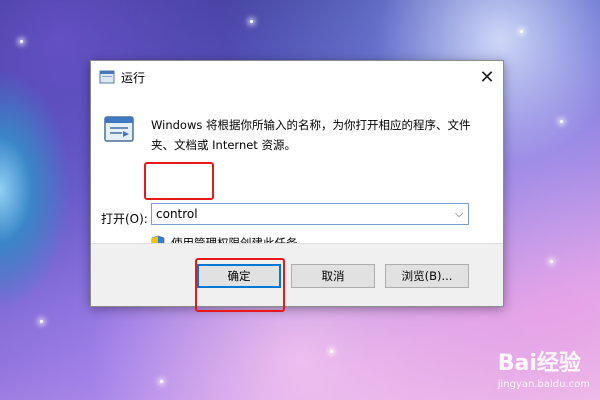 This screenshot has height=400, width=600. Describe the element at coordinates (459, 214) in the screenshot. I see `chevron-down-icon: ⌵` at that location.